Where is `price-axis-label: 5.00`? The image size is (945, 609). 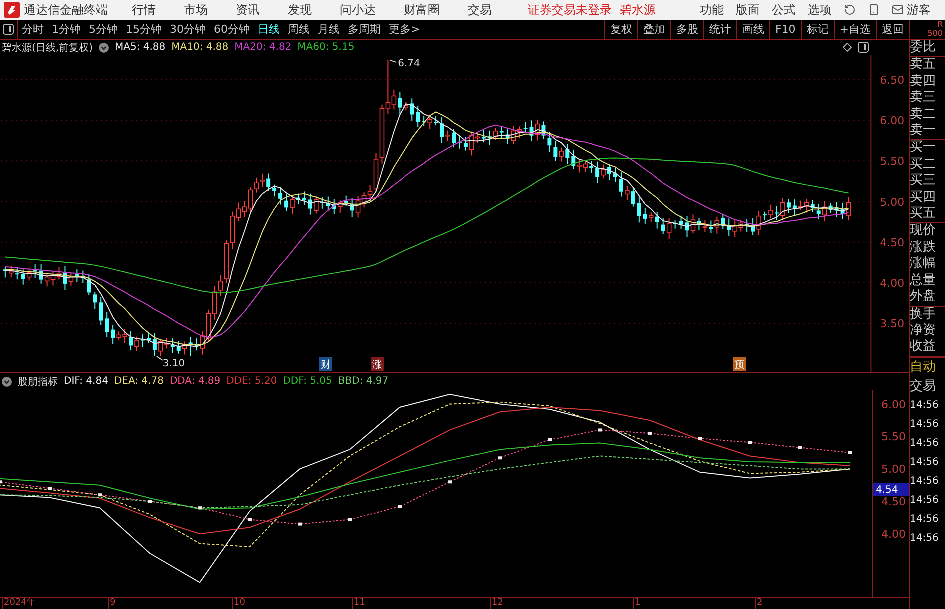 price-axis-label: 5.00 is located at coordinates (892, 202).